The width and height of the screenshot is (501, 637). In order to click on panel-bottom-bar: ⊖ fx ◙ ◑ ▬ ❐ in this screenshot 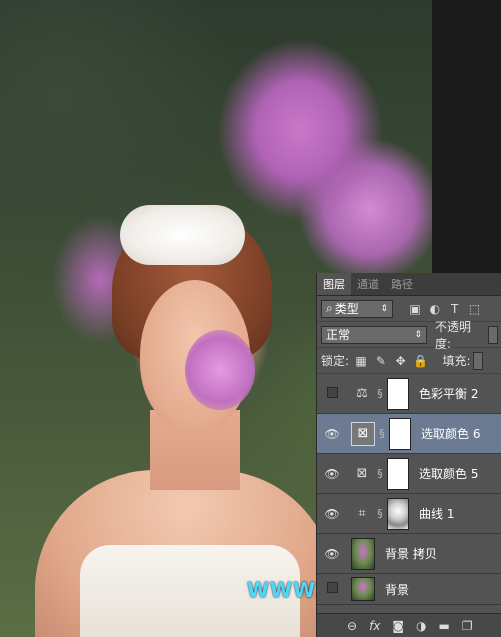, I will do `click(409, 625)`.